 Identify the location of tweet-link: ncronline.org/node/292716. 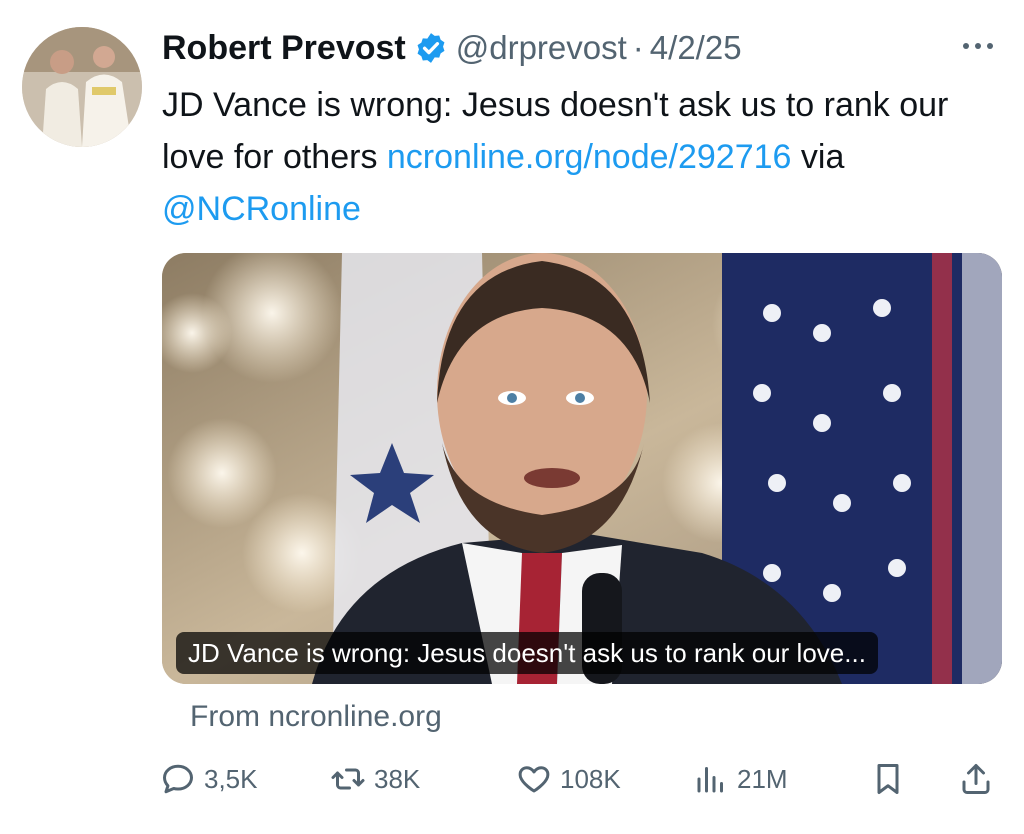
(589, 157).